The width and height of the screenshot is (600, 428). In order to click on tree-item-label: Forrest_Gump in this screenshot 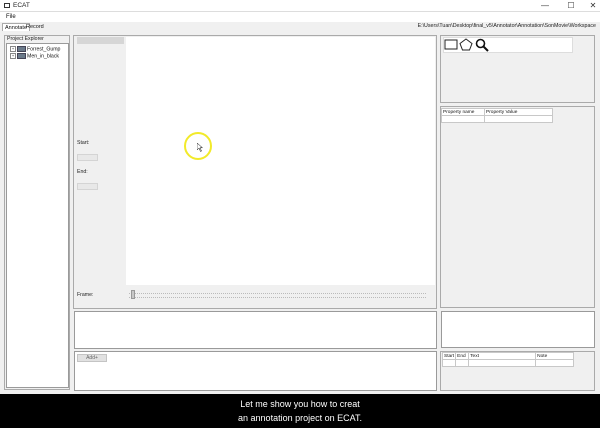, I will do `click(44, 49)`.